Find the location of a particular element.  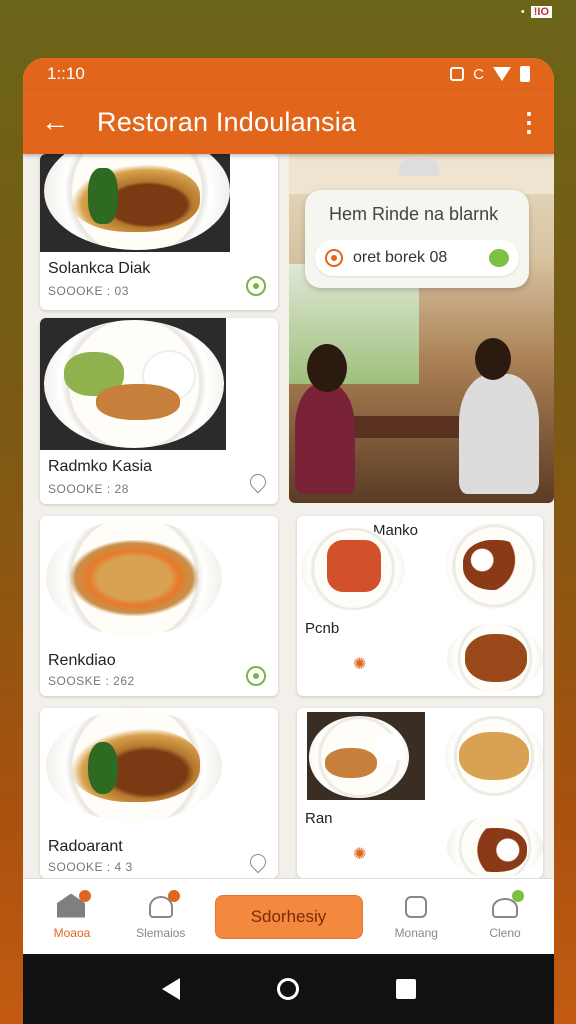

status-time: 1::10 is located at coordinates (66, 73).